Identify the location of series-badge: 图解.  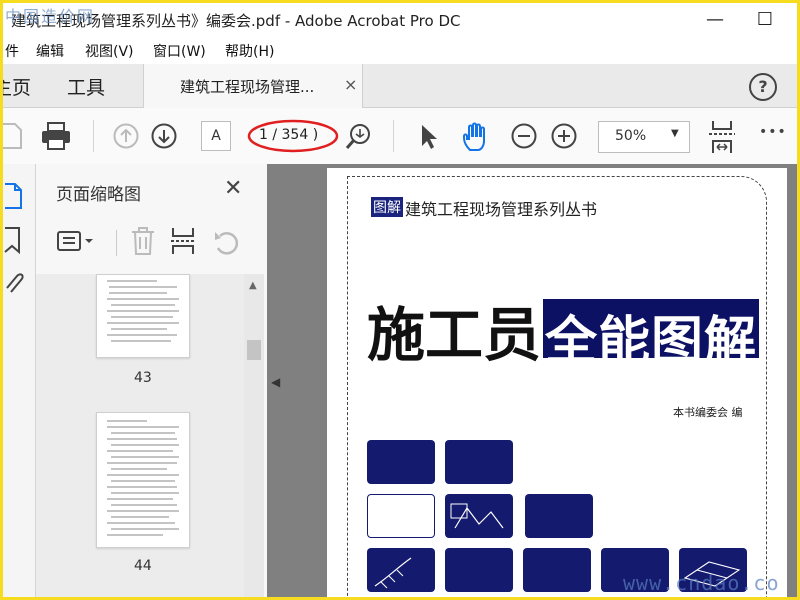
(387, 207).